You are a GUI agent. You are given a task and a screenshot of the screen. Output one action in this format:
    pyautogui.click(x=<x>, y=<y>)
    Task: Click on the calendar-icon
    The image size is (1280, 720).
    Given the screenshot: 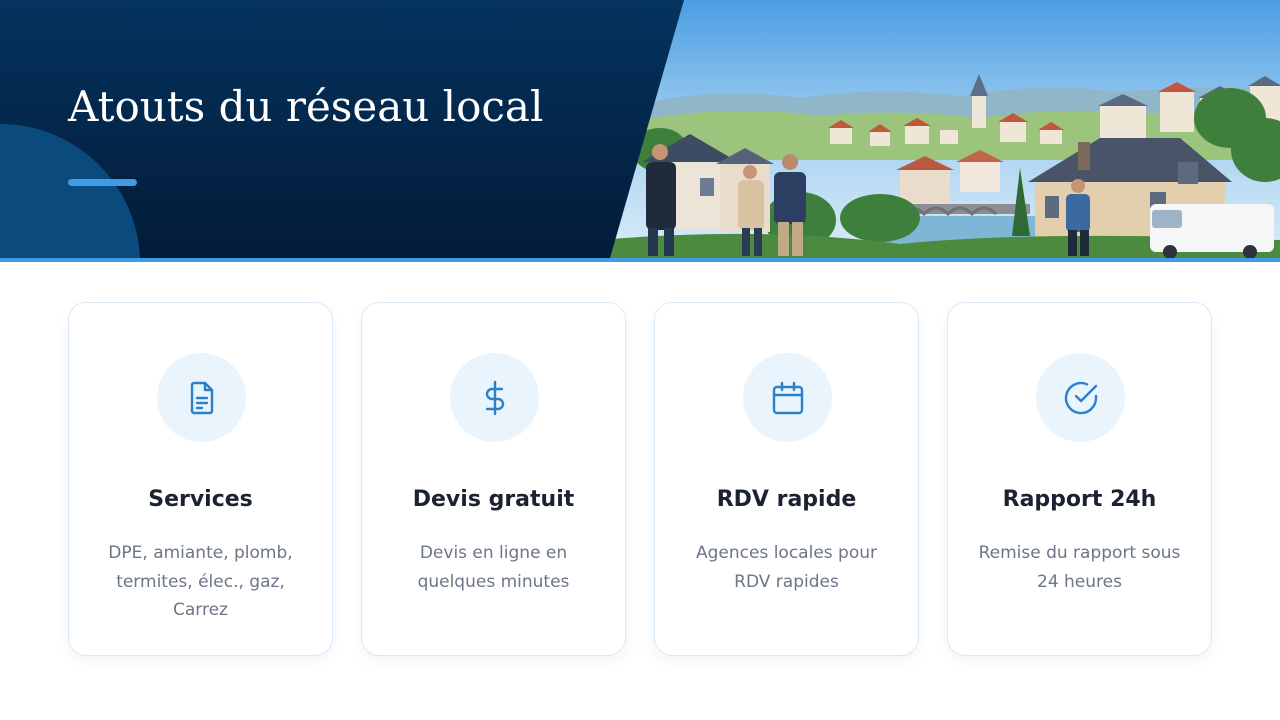 What is the action you would take?
    pyautogui.click(x=787, y=397)
    